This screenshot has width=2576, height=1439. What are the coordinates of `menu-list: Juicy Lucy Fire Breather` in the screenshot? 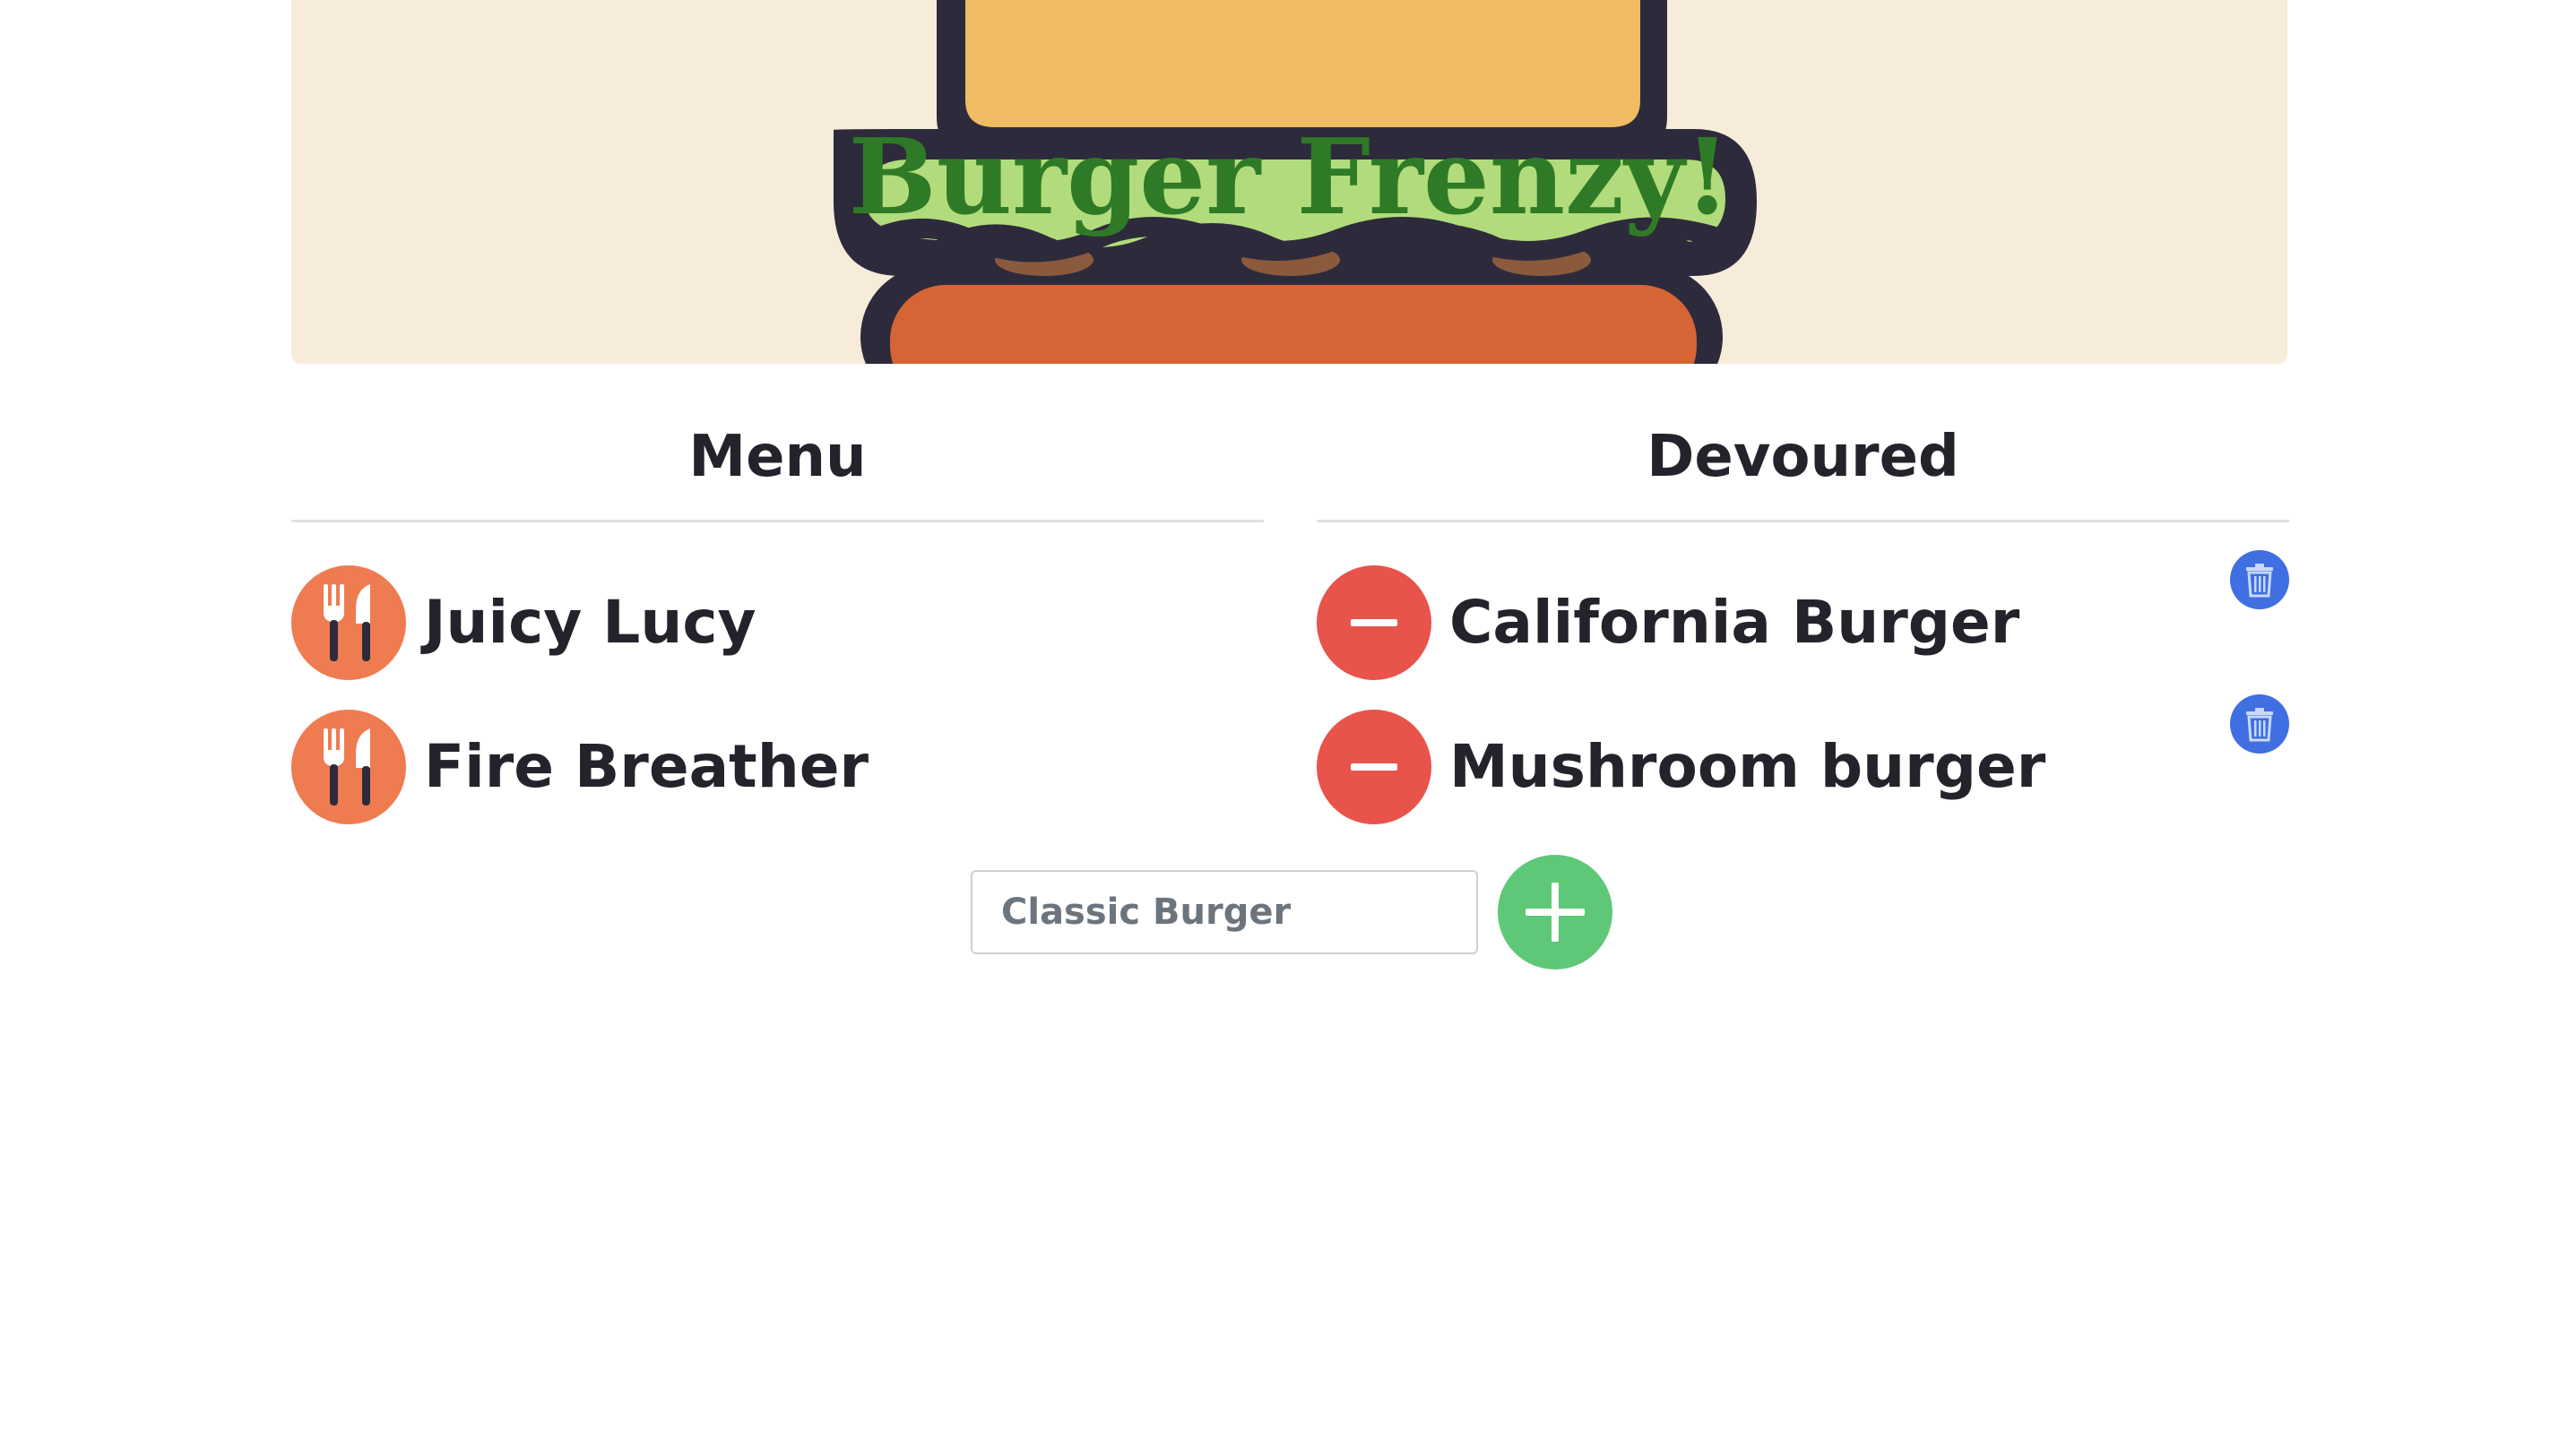 It's located at (777, 695).